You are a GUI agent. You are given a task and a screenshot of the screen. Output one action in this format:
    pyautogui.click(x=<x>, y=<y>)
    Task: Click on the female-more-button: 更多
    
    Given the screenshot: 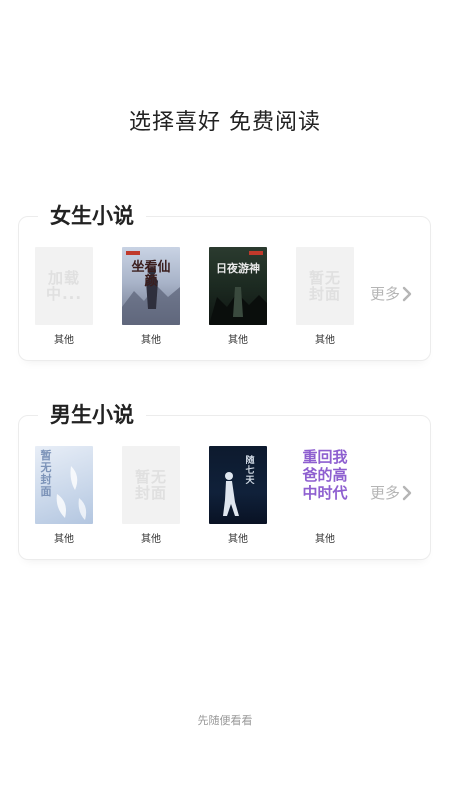 What is the action you would take?
    pyautogui.click(x=391, y=293)
    